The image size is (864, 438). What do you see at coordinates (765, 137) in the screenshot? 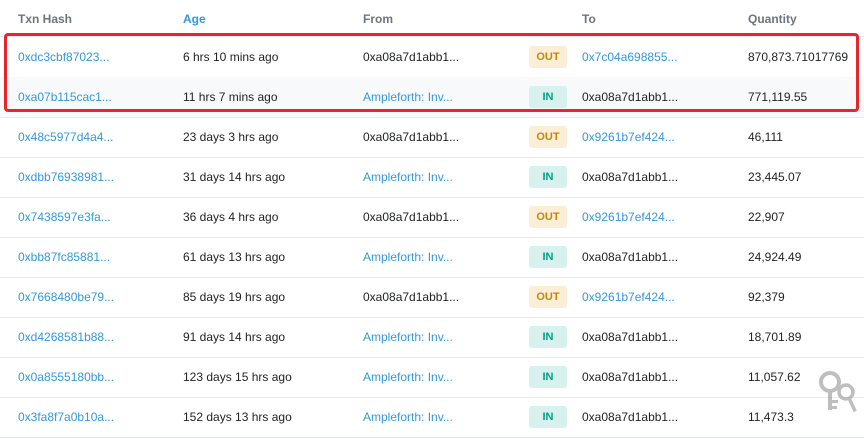
I see `quantity-value: 46,111` at bounding box center [765, 137].